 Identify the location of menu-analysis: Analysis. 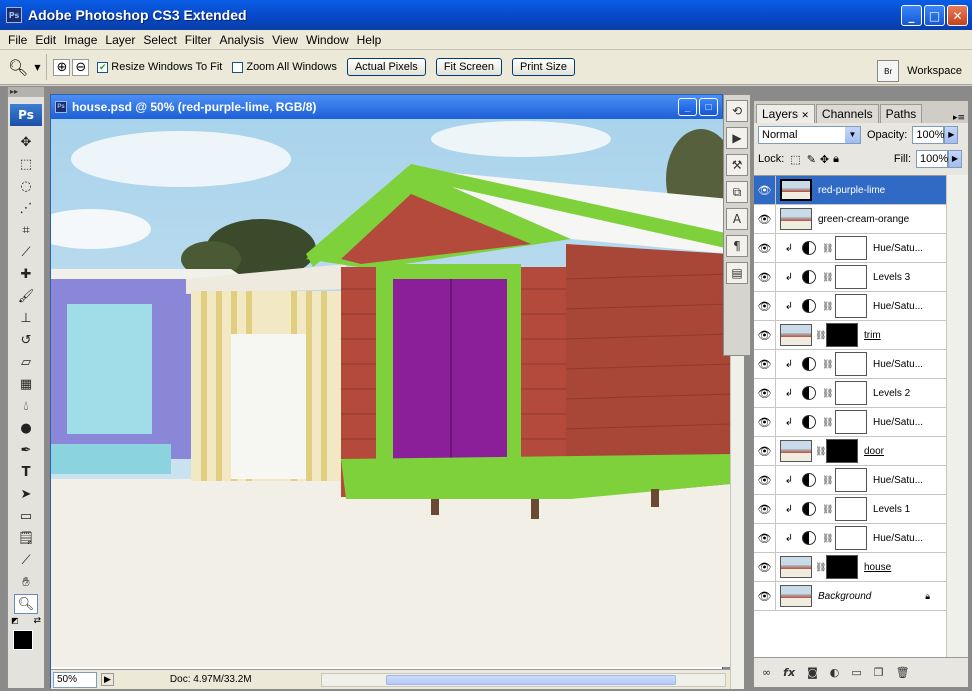
(241, 40).